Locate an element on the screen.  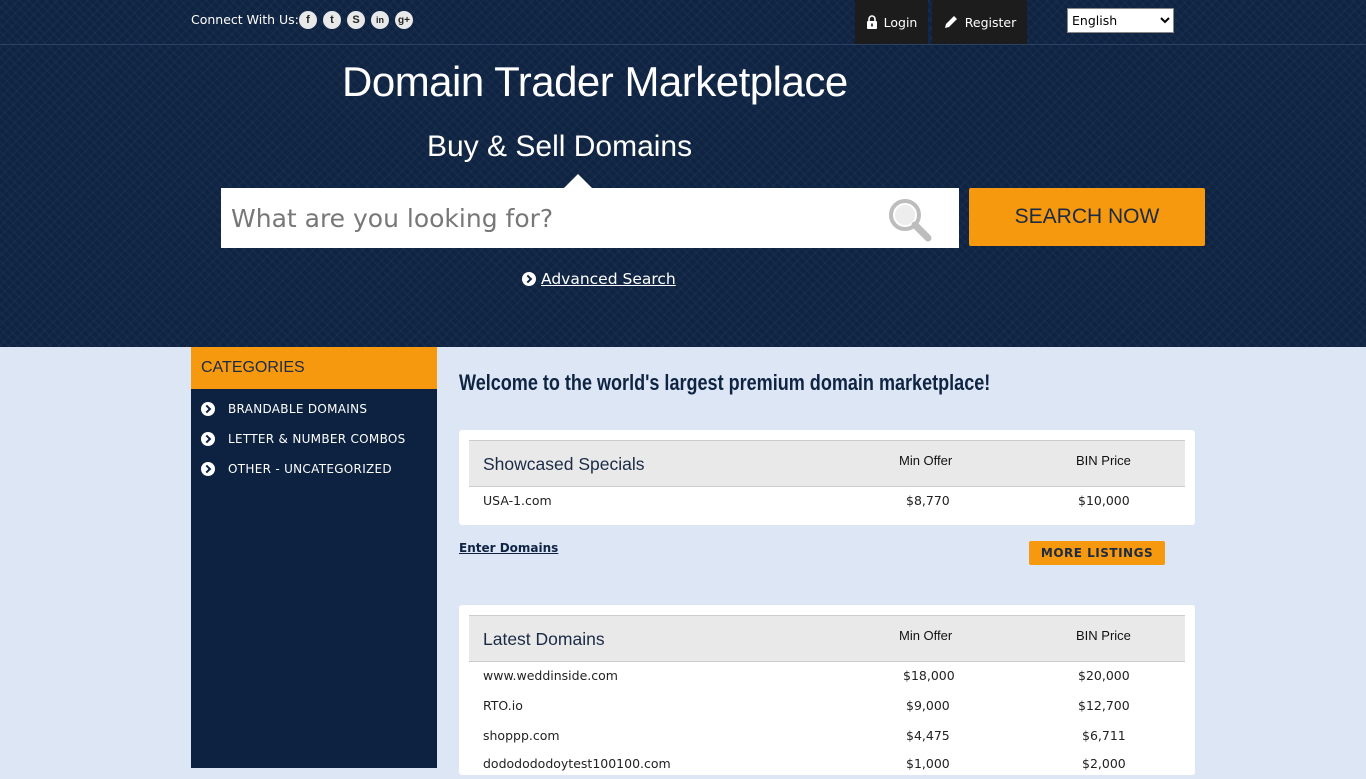
domain-name: www.weddinside.com is located at coordinates (550, 675).